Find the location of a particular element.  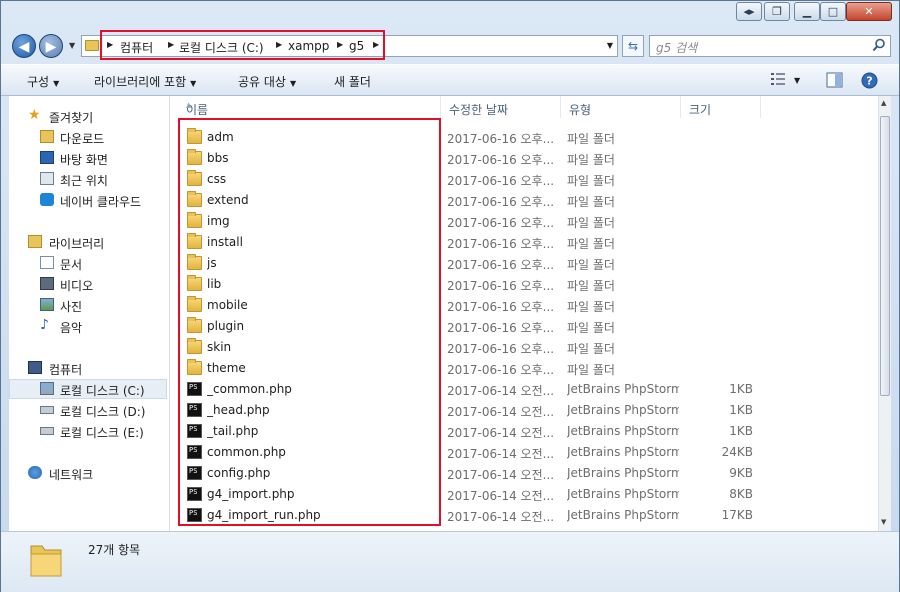

nav-downloads: 다운로드 is located at coordinates (88, 137).